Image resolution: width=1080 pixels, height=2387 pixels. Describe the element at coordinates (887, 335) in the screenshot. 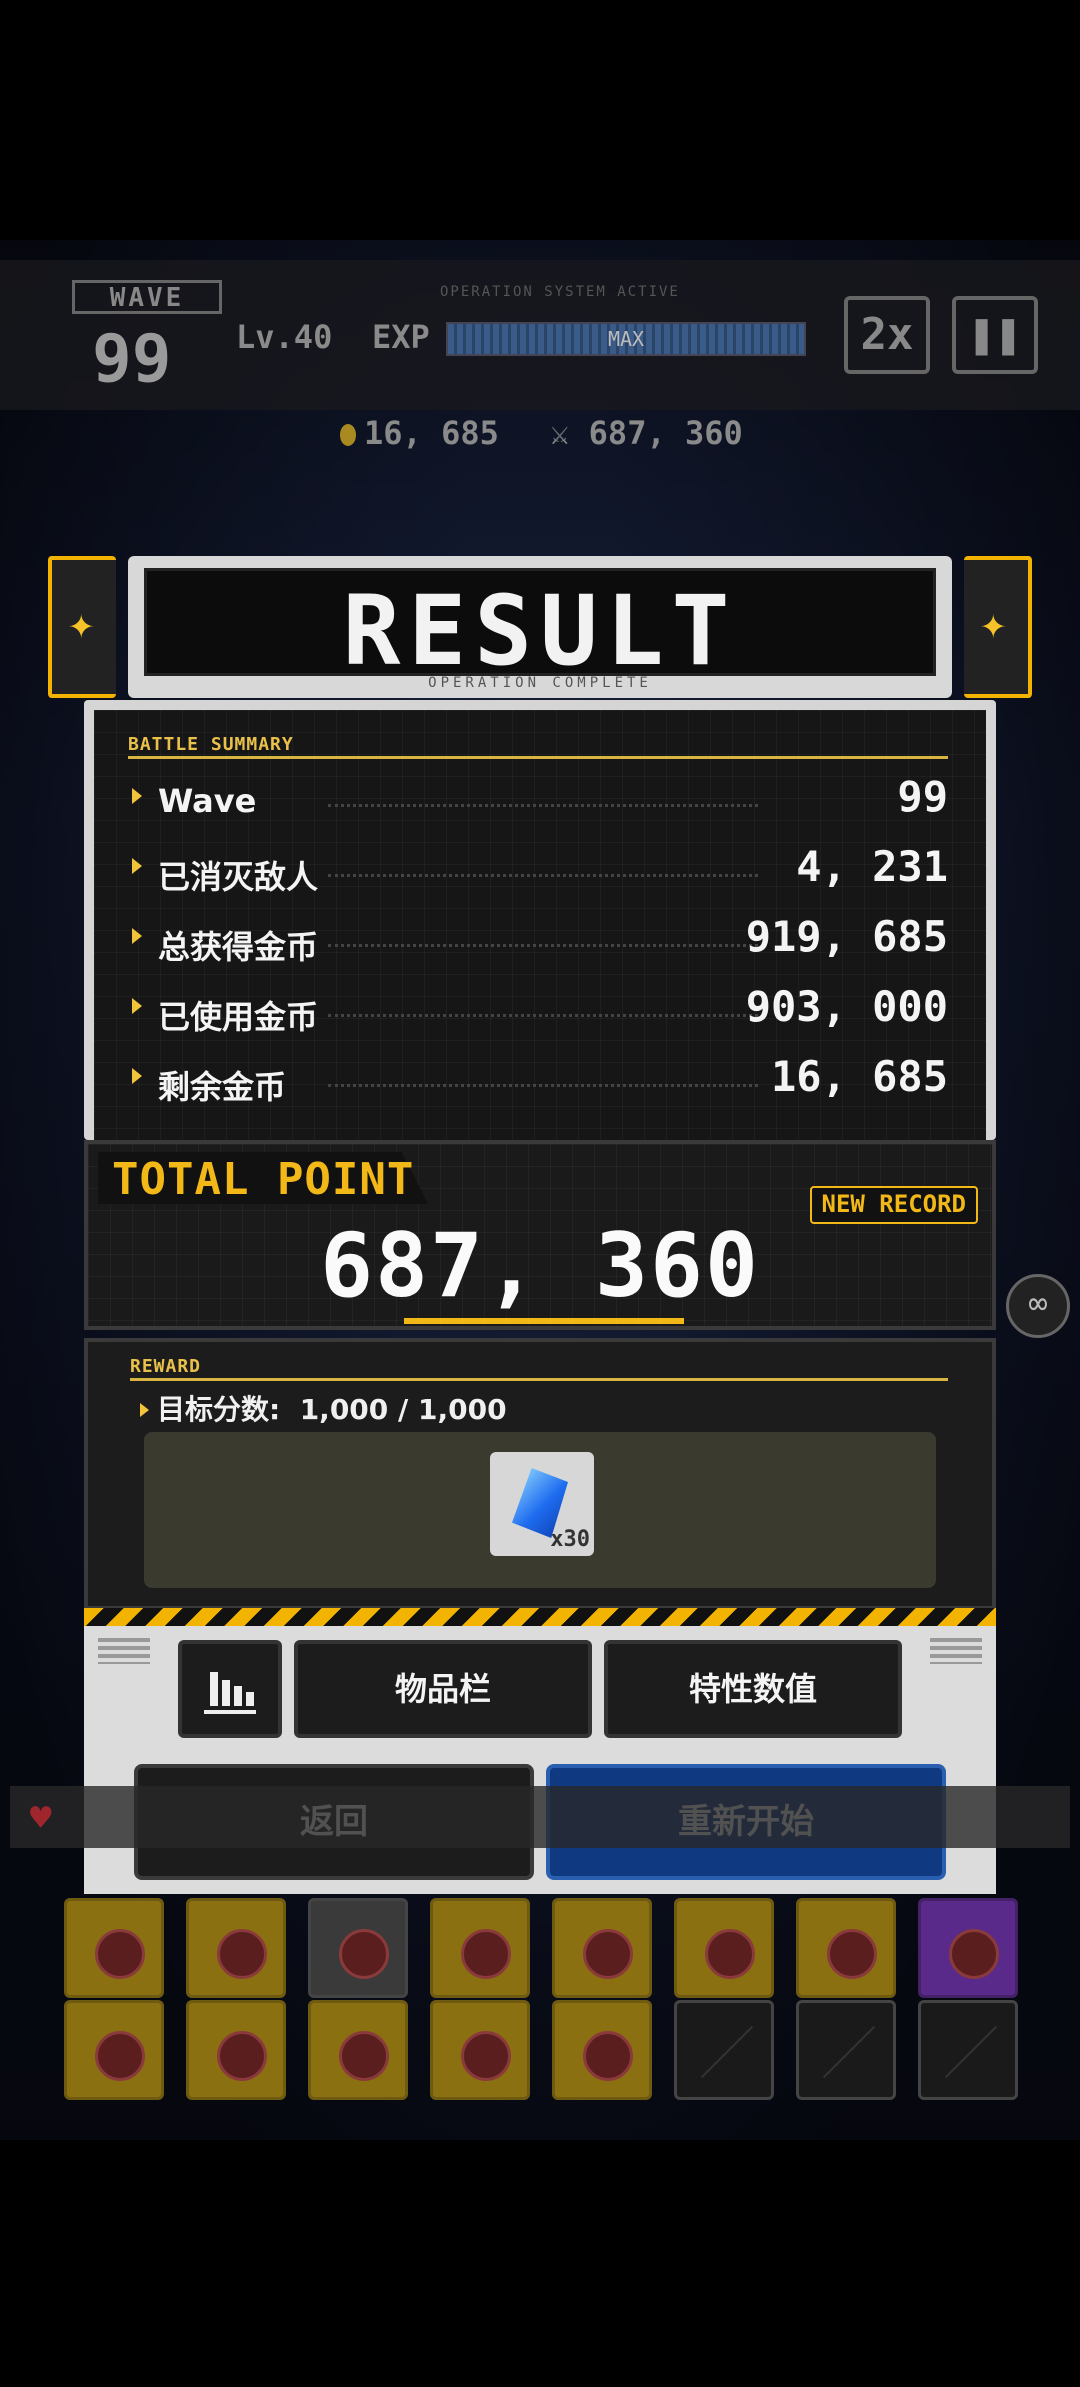

I see `speed-button: 2x` at that location.